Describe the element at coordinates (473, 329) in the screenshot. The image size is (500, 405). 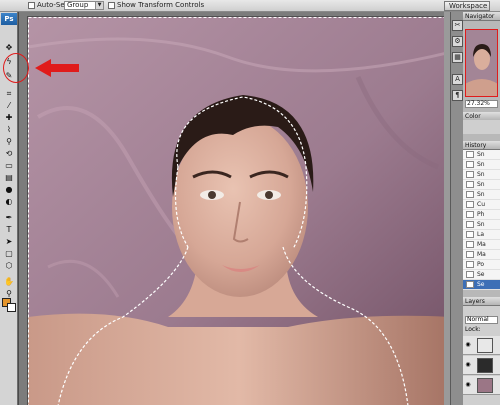
I see `lock-label: Lock:` at that location.